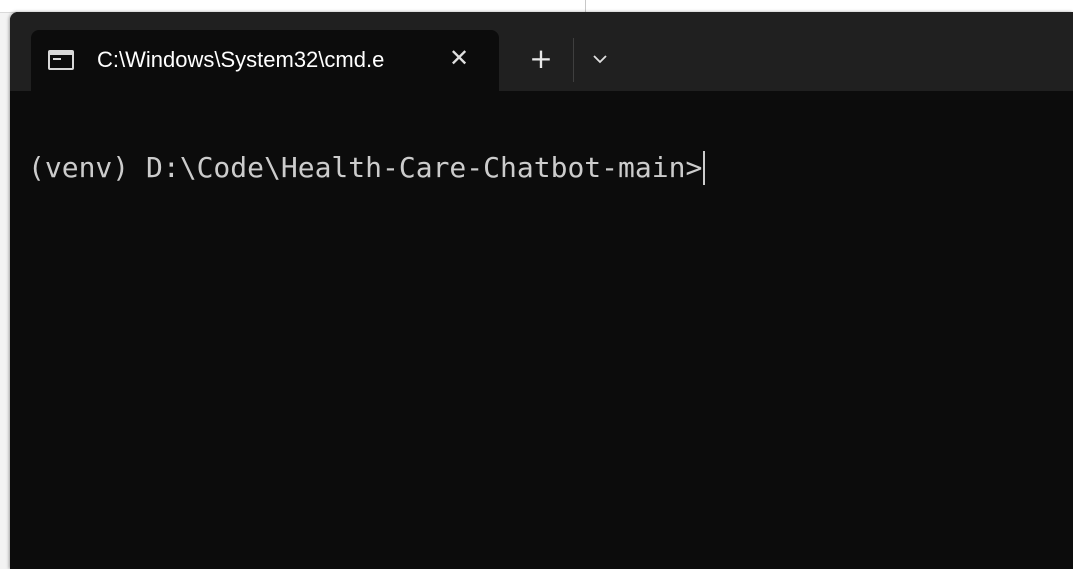  What do you see at coordinates (61, 60) in the screenshot?
I see `console-icon` at bounding box center [61, 60].